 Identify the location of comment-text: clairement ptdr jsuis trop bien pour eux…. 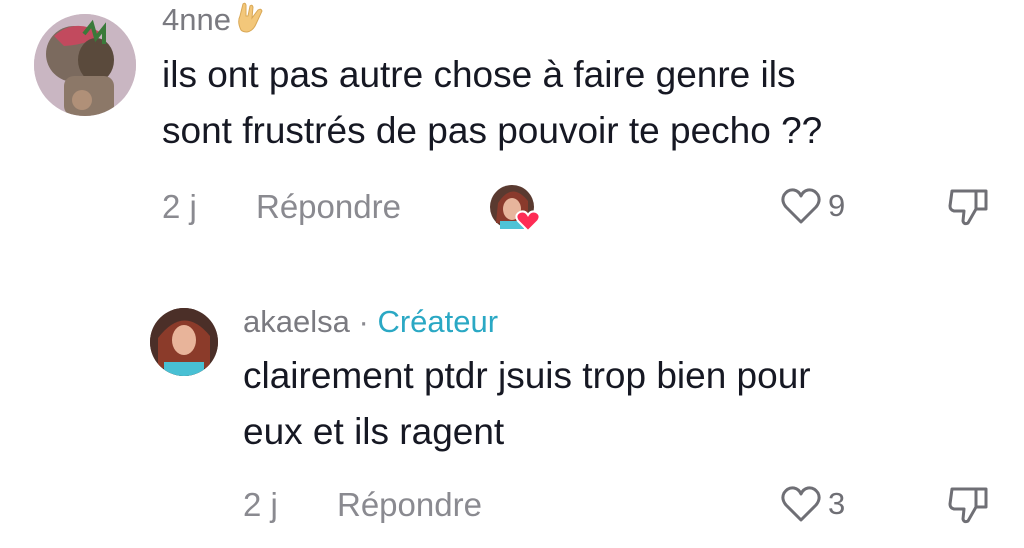
(527, 404).